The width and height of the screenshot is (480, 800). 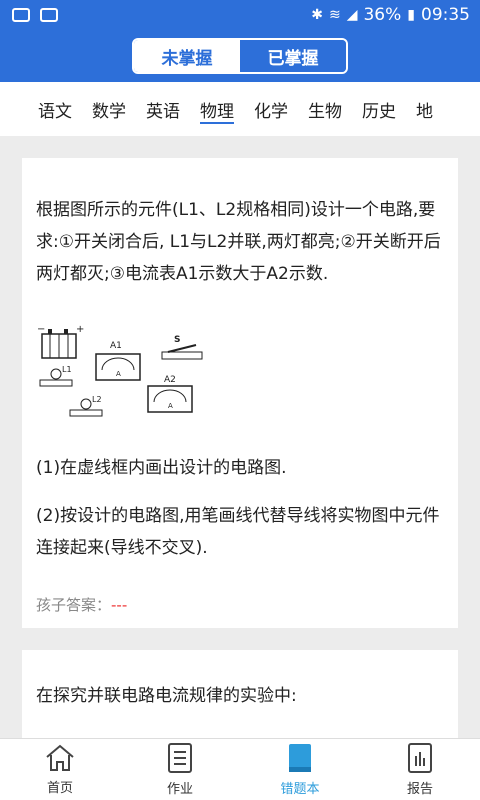 I want to click on tab-chemistry: 化学, so click(x=271, y=109).